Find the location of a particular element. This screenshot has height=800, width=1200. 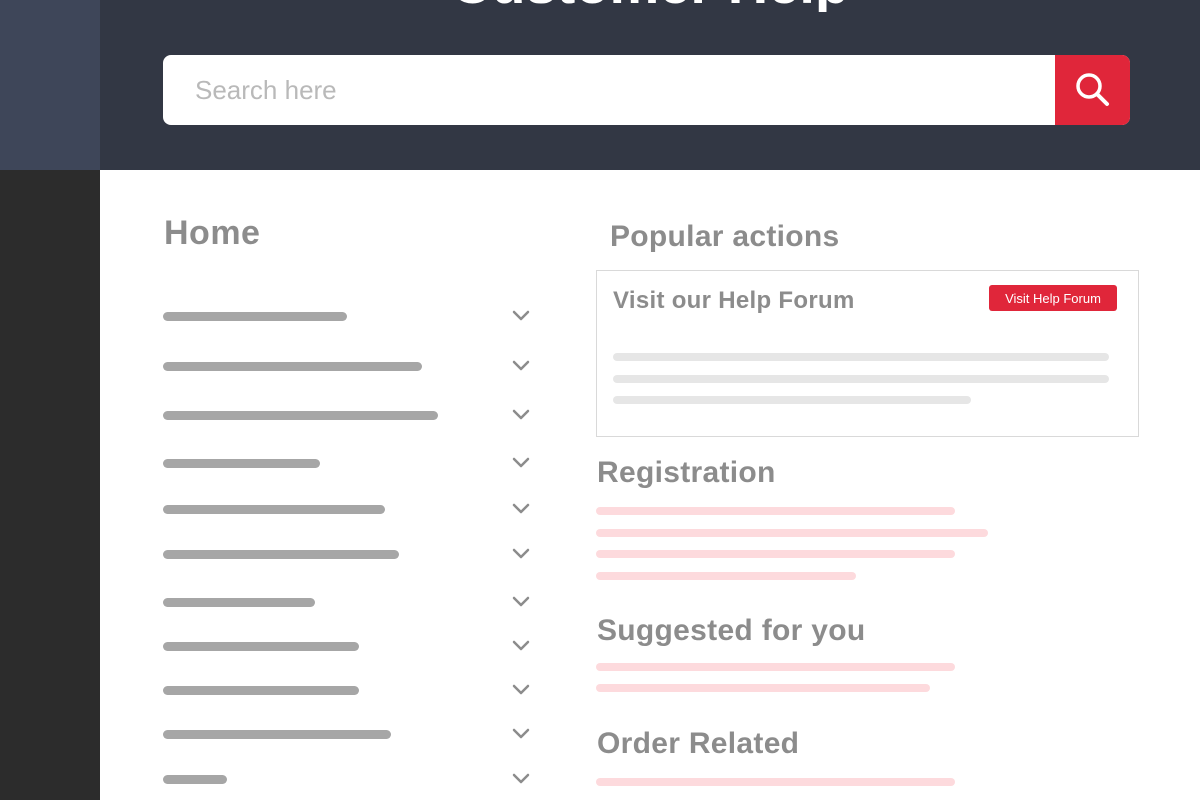

nav-title: Home is located at coordinates (212, 233).